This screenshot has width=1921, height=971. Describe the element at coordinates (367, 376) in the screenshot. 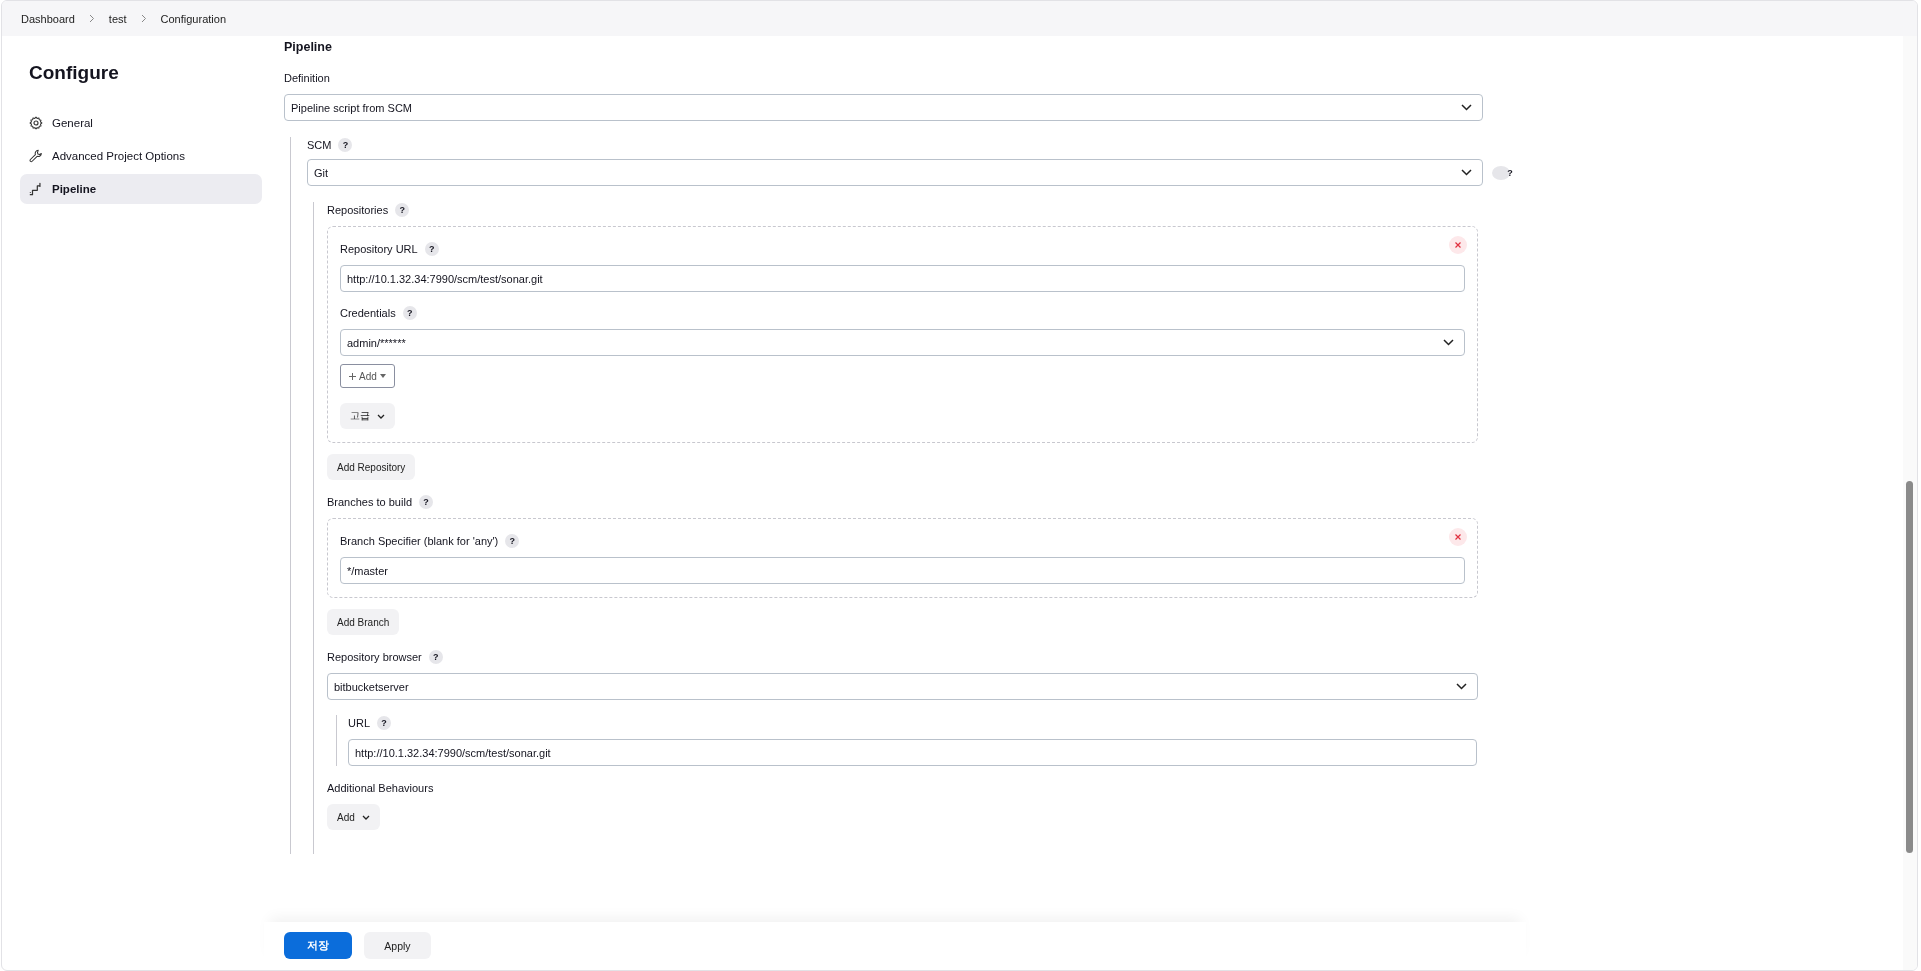

I see `add-credentials-button: Add` at that location.